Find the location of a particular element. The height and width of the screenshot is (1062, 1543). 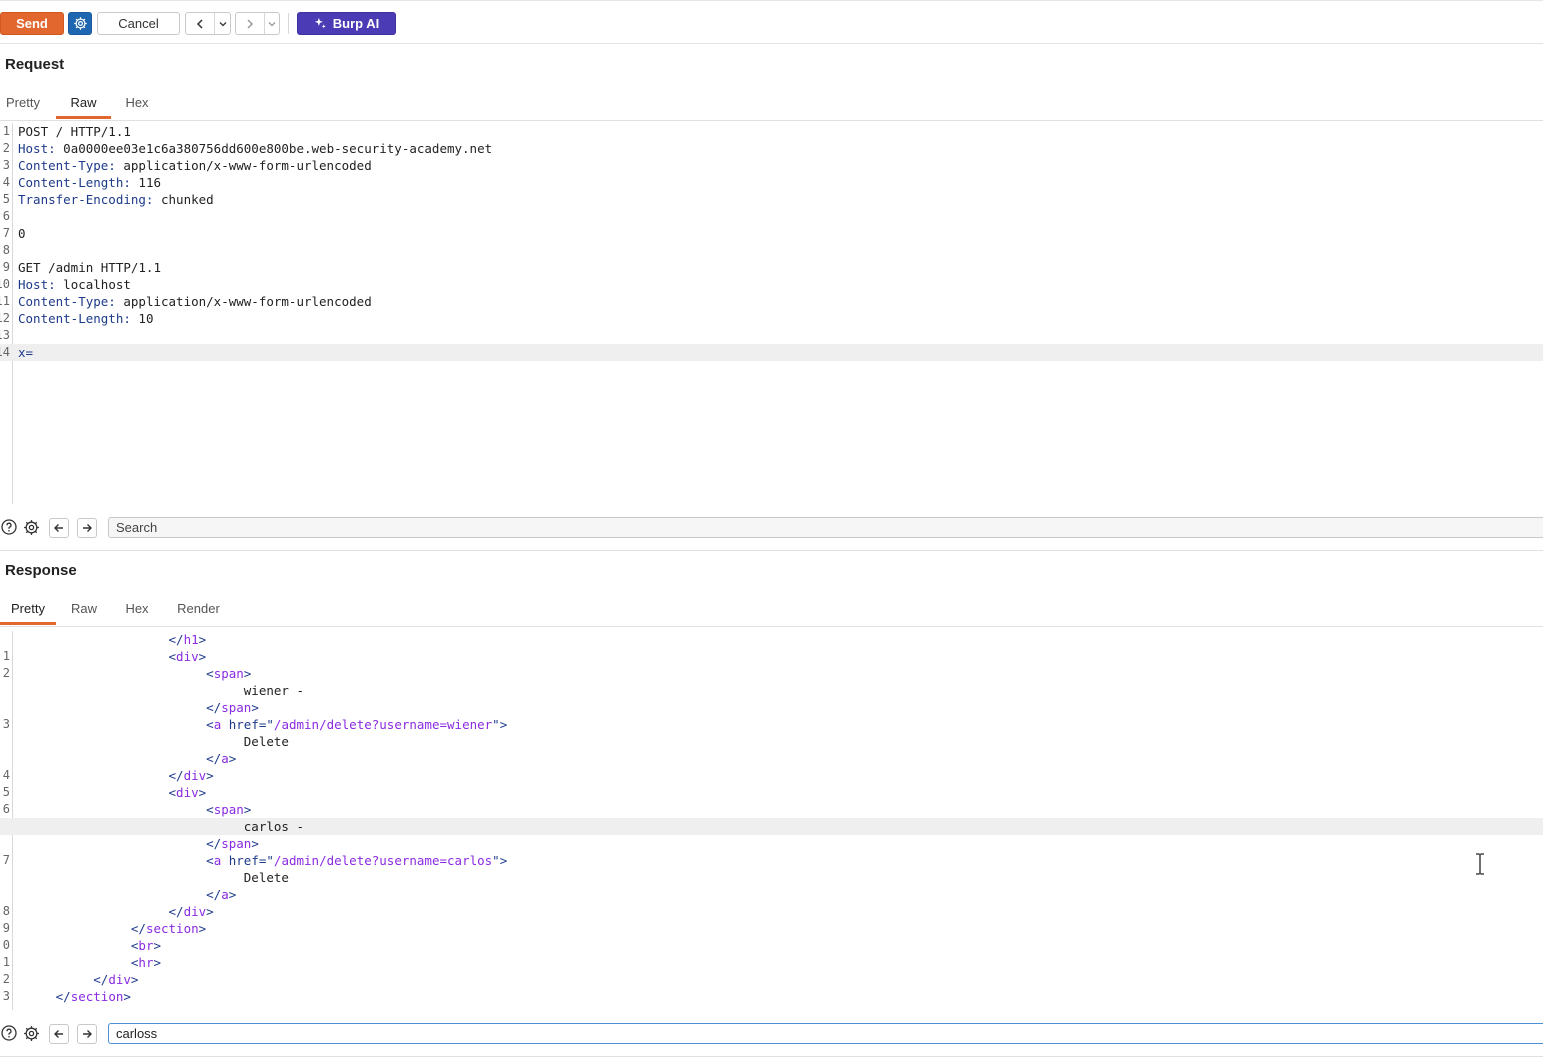

request-line: 70 is located at coordinates (771, 233).